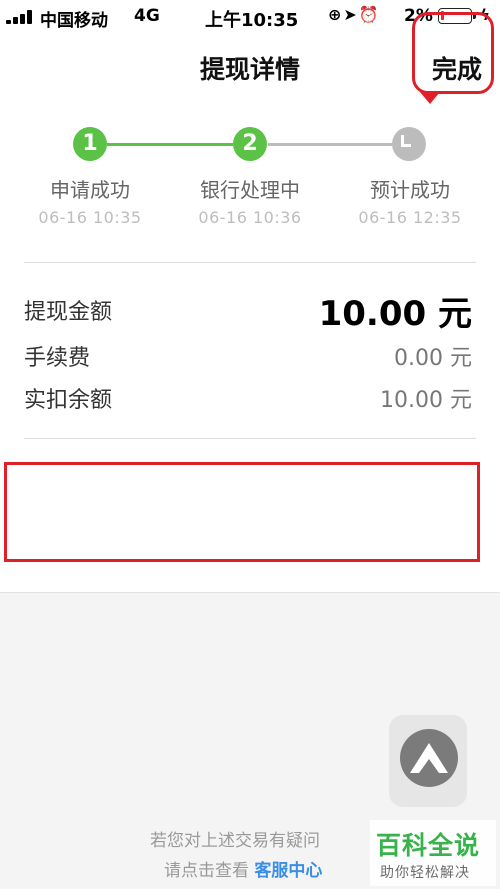  I want to click on deducted-balance-label: 实扣余额, so click(68, 400).